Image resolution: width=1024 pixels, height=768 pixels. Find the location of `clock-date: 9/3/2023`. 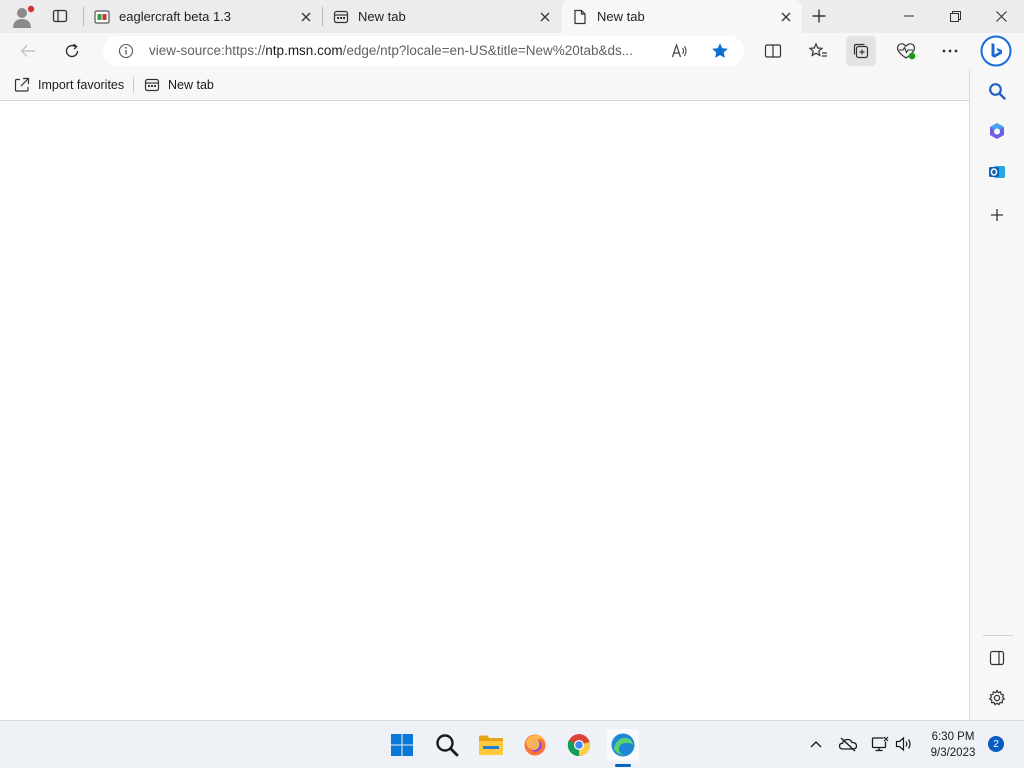

clock-date: 9/3/2023 is located at coordinates (953, 753).